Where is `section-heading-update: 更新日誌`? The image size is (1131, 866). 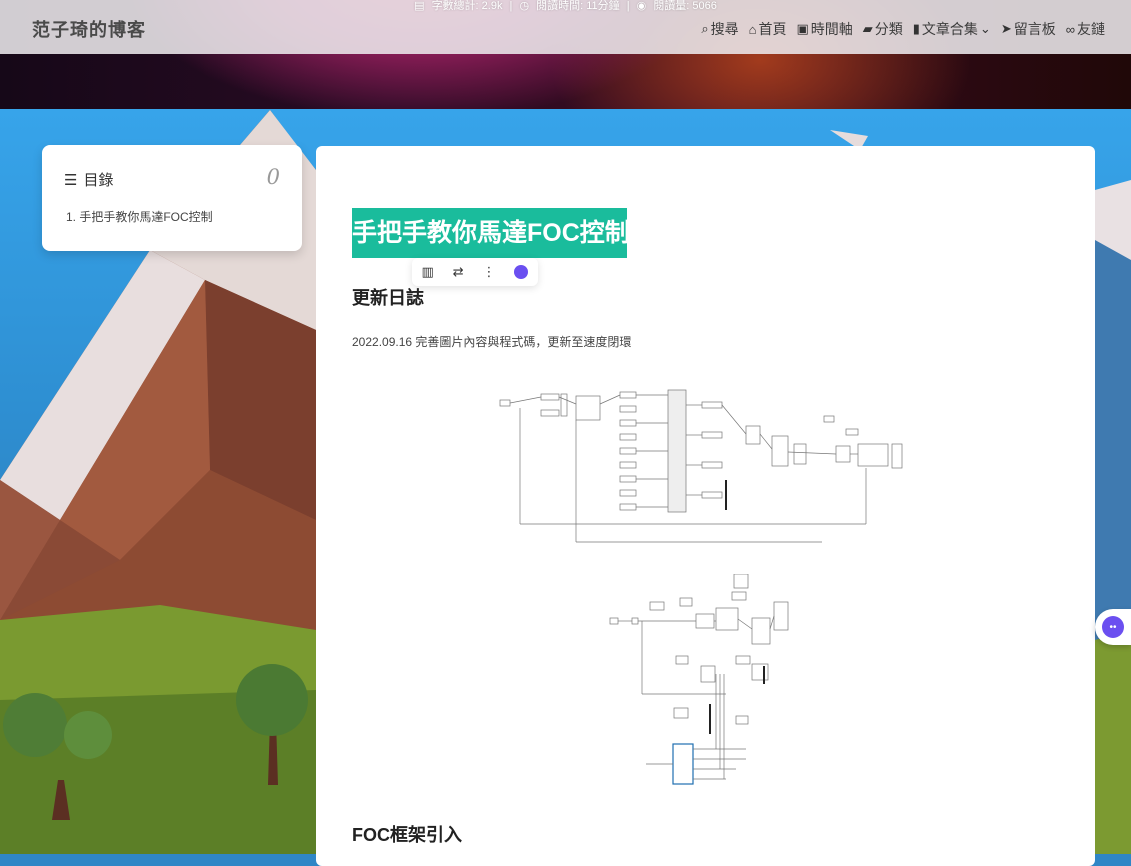 section-heading-update: 更新日誌 is located at coordinates (388, 298).